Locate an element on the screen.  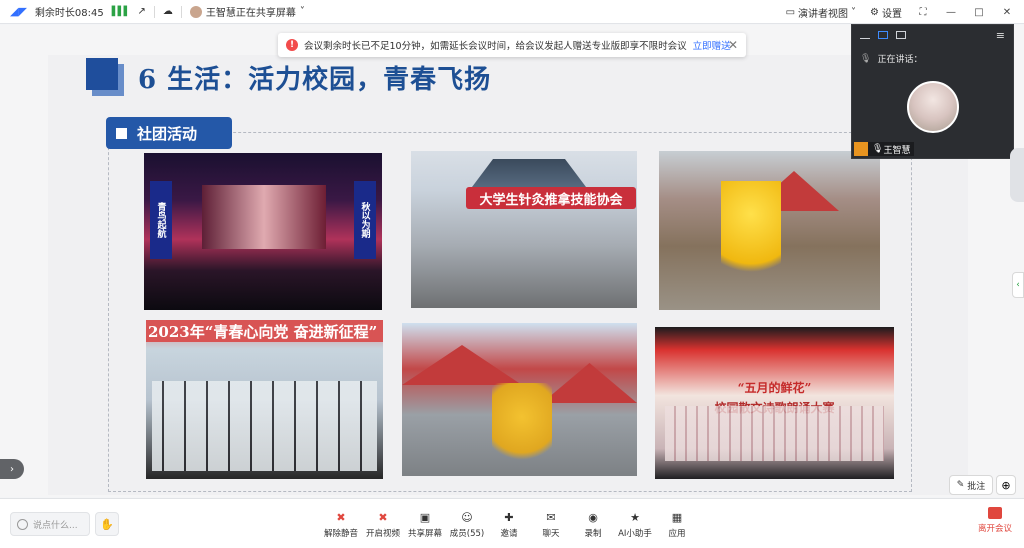
menu-icon: ≡ is located at coordinates (1000, 35).